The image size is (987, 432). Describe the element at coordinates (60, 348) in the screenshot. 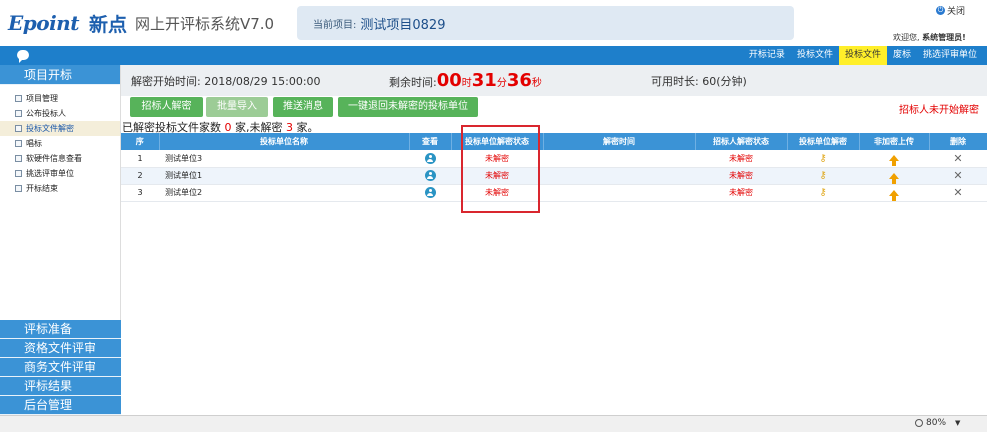

I see `sidebar-section-qualification-review: 资格文件评审` at that location.